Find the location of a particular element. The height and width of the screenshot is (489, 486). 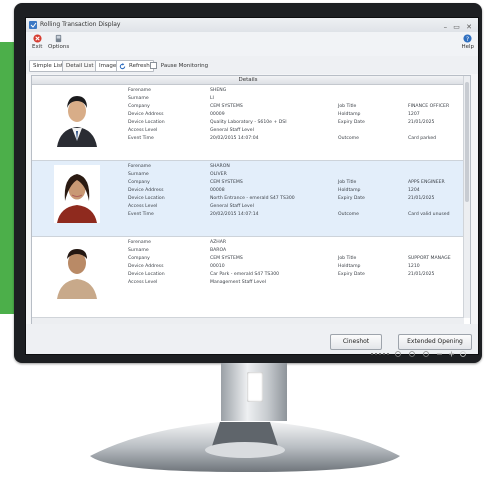

pause-monitoring-label: Pause Monitoring is located at coordinates (184, 66).